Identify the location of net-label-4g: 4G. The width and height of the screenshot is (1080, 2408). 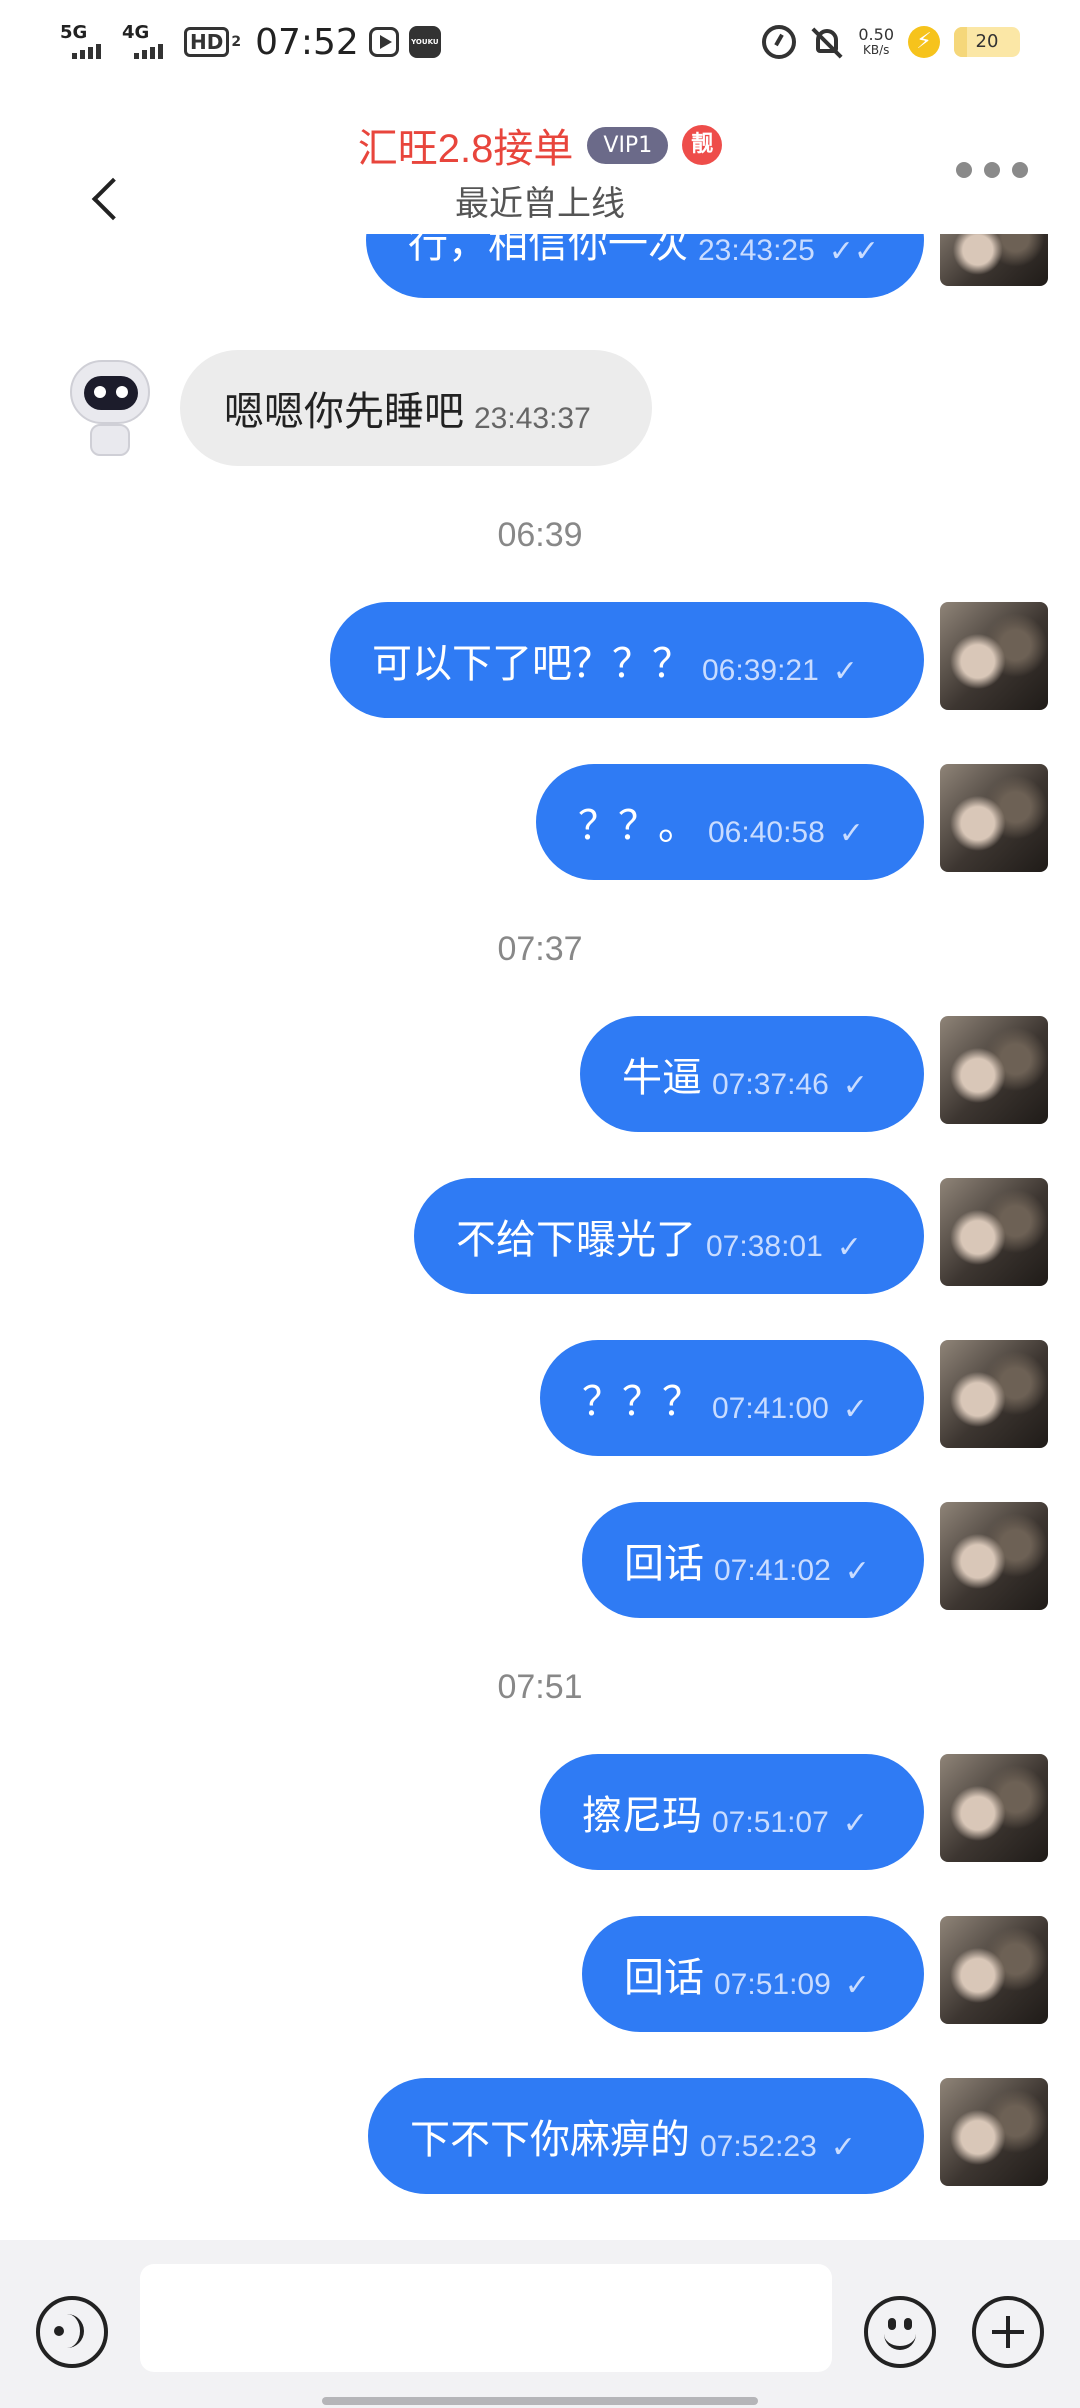
(136, 32).